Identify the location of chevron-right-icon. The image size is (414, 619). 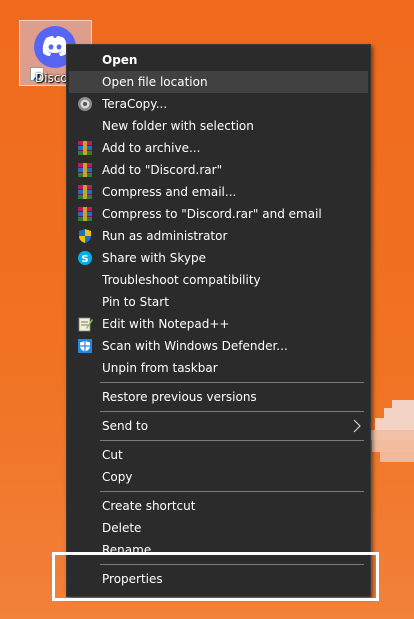
(357, 427).